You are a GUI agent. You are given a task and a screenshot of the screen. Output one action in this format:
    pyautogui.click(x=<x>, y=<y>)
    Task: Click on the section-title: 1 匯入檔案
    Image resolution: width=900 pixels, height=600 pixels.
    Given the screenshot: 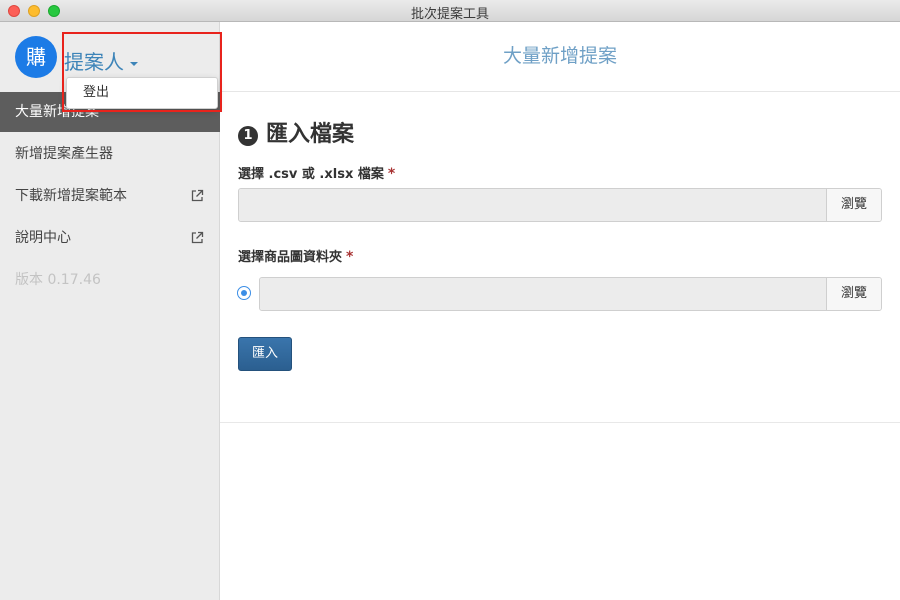 What is the action you would take?
    pyautogui.click(x=296, y=132)
    